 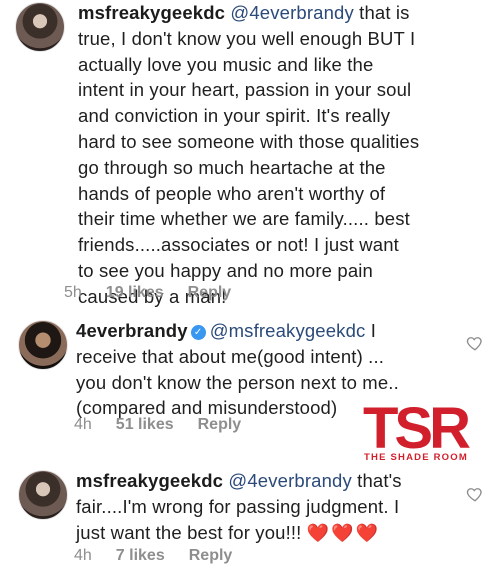 I want to click on likes-count: 7 likes, so click(x=140, y=556).